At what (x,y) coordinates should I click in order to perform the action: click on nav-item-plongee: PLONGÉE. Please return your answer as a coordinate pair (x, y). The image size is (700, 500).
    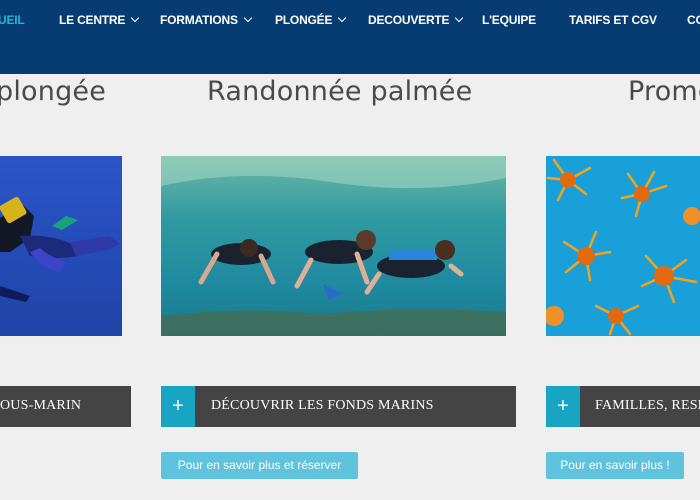
    Looking at the image, I should click on (311, 20).